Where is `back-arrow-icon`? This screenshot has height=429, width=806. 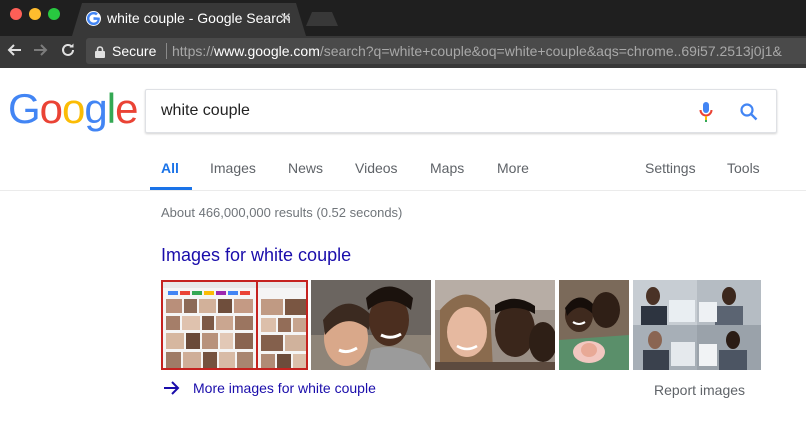
back-arrow-icon is located at coordinates (14, 52).